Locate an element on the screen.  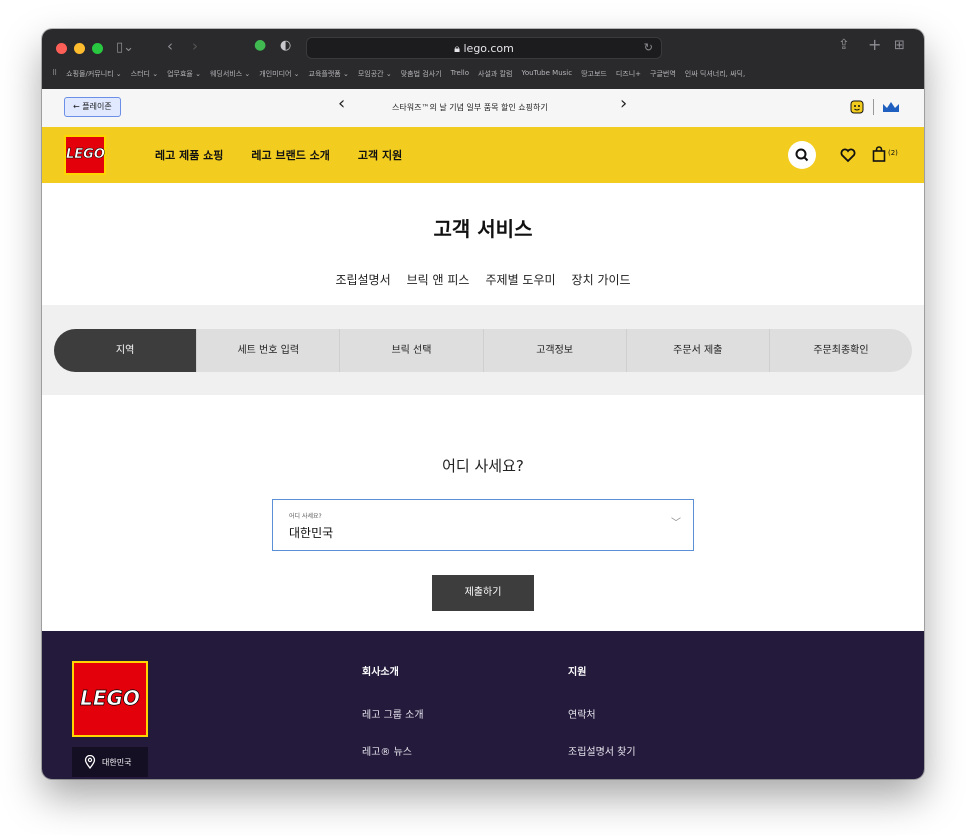
page-title: 고객 서비스 is located at coordinates (483, 229).